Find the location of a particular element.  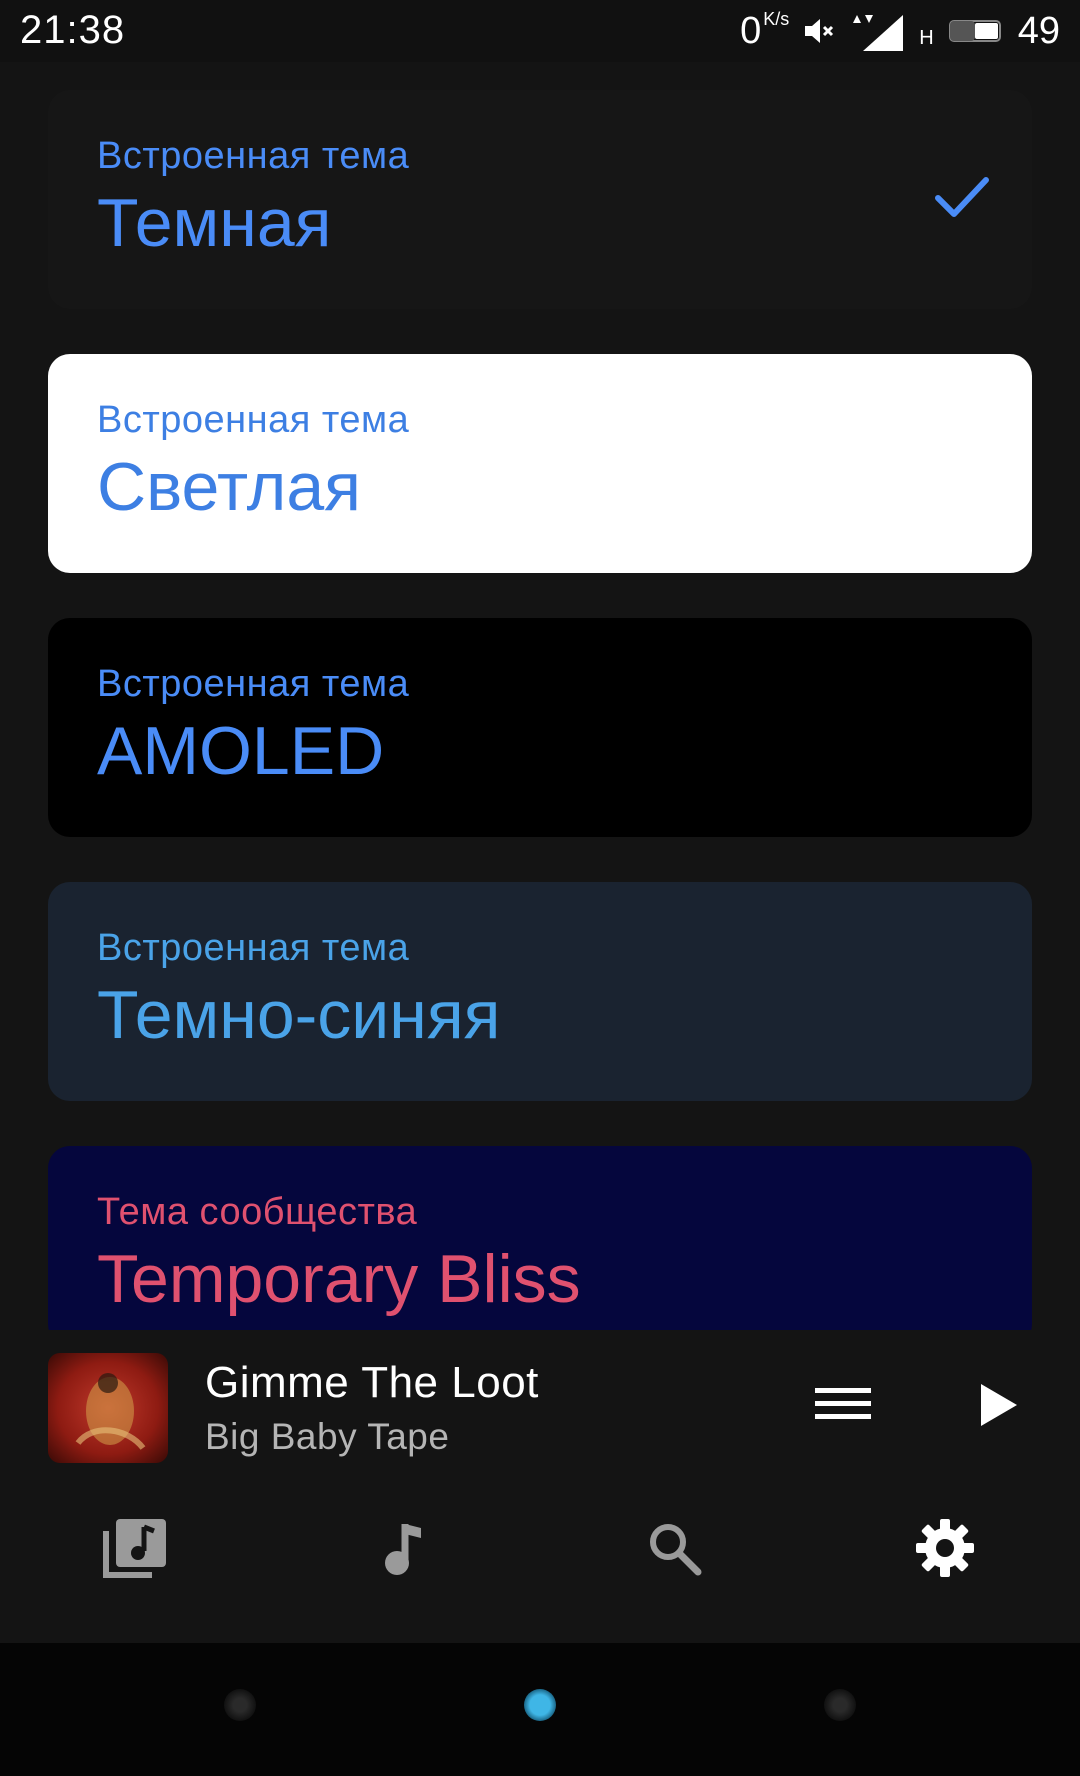

search-icon is located at coordinates (676, 1550).